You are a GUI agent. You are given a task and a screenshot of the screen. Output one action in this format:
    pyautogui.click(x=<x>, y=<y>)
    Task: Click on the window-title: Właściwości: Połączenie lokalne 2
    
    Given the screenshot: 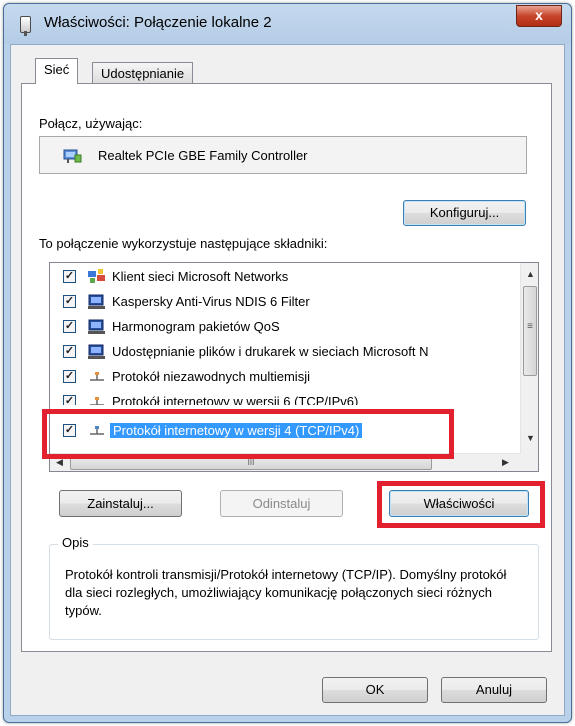 What is the action you would take?
    pyautogui.click(x=158, y=22)
    